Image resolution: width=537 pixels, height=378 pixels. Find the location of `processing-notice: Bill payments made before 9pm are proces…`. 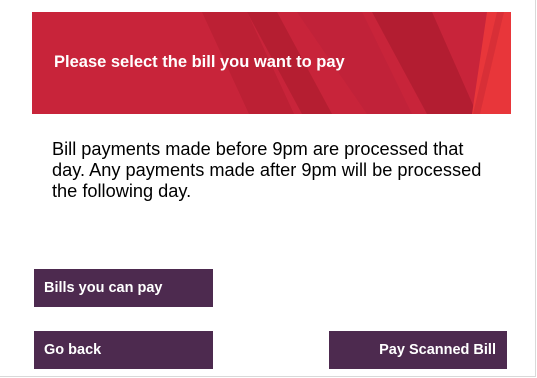

processing-notice: Bill payments made before 9pm are proces… is located at coordinates (267, 170).